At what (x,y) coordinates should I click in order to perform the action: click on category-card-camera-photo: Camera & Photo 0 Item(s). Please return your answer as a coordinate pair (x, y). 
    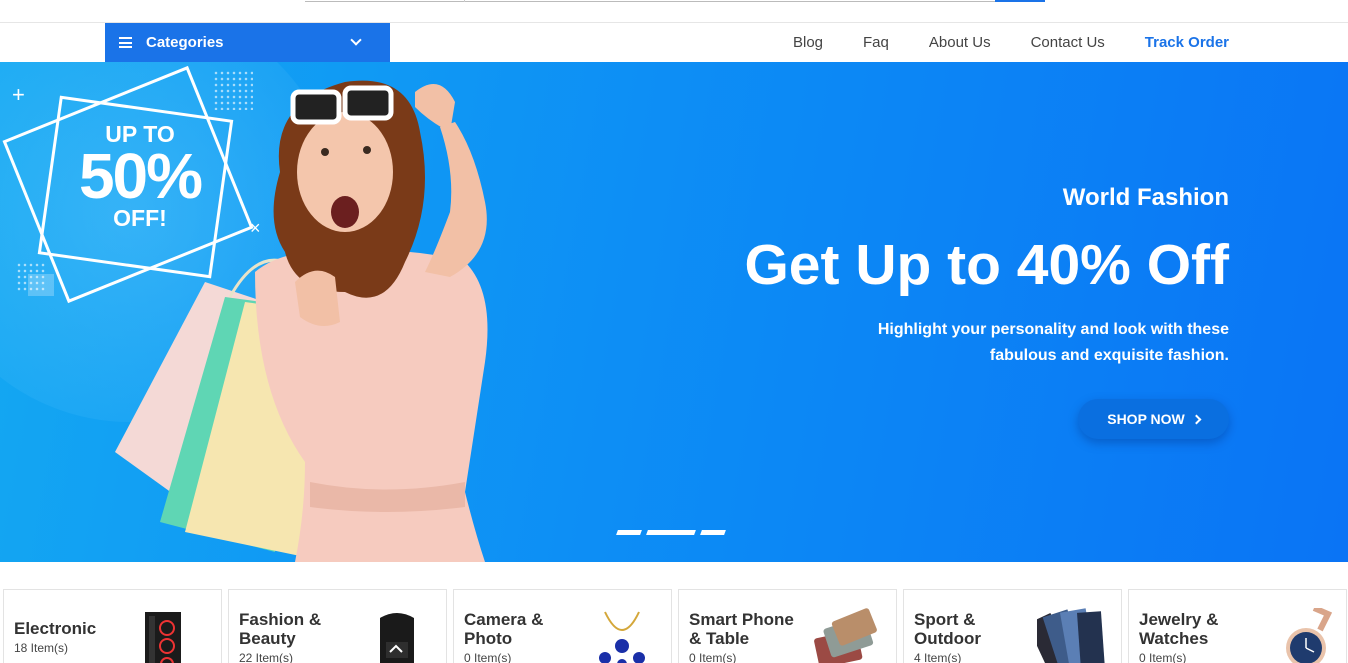
    Looking at the image, I should click on (562, 626).